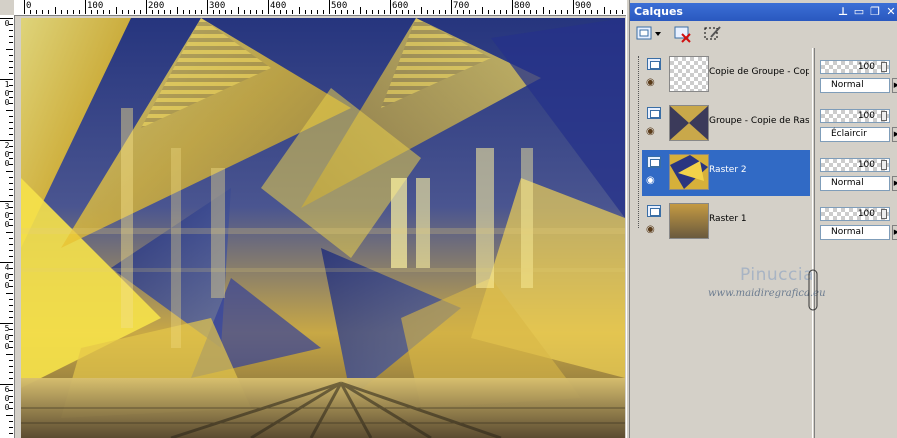 Image resolution: width=897 pixels, height=438 pixels. I want to click on restore-icon: ❐, so click(875, 12).